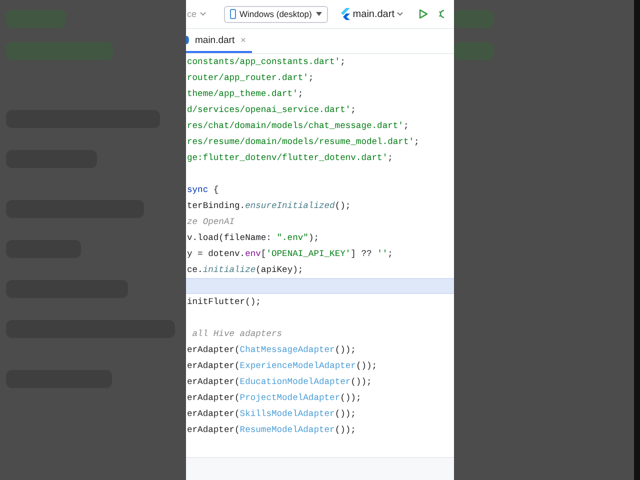 This screenshot has height=480, width=640. Describe the element at coordinates (271, 430) in the screenshot. I see `code-line: erAdapter(ResumeModelAdapter());` at that location.